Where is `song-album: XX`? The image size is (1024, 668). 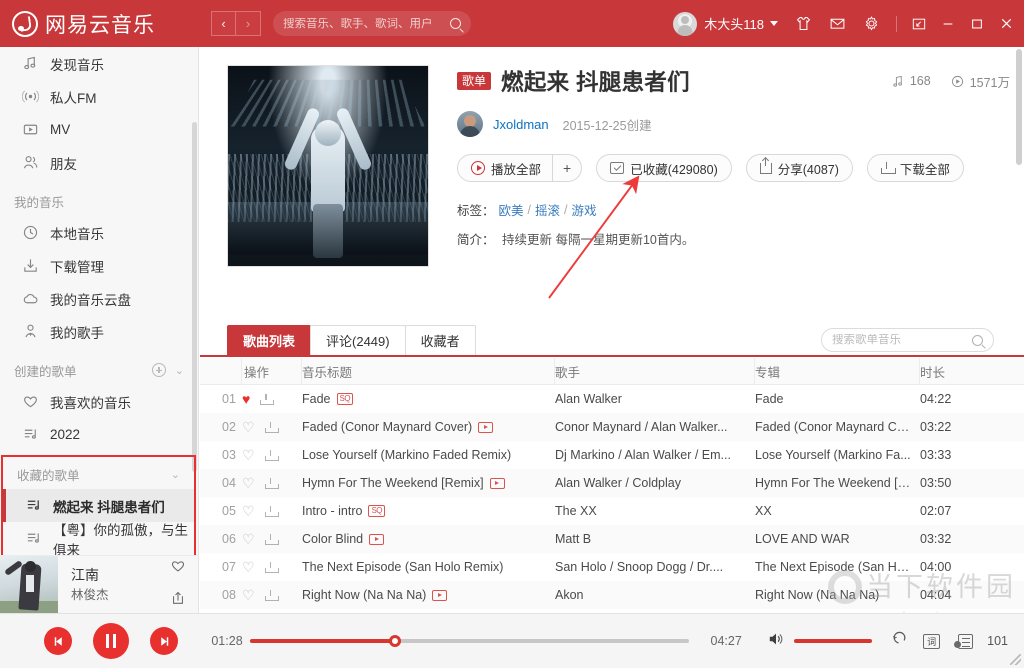
song-album: XX is located at coordinates (837, 511).